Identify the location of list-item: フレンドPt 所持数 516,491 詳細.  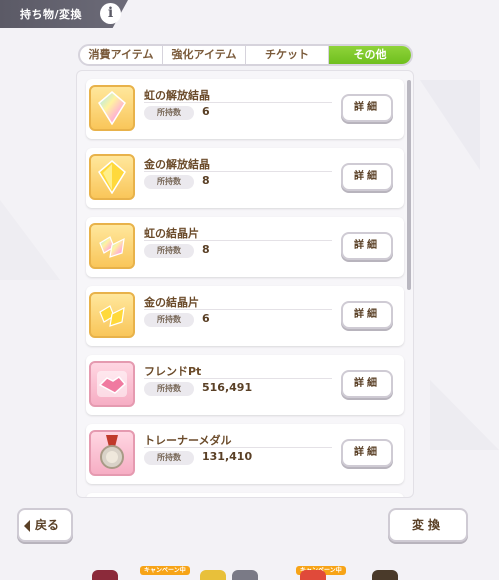
(245, 385).